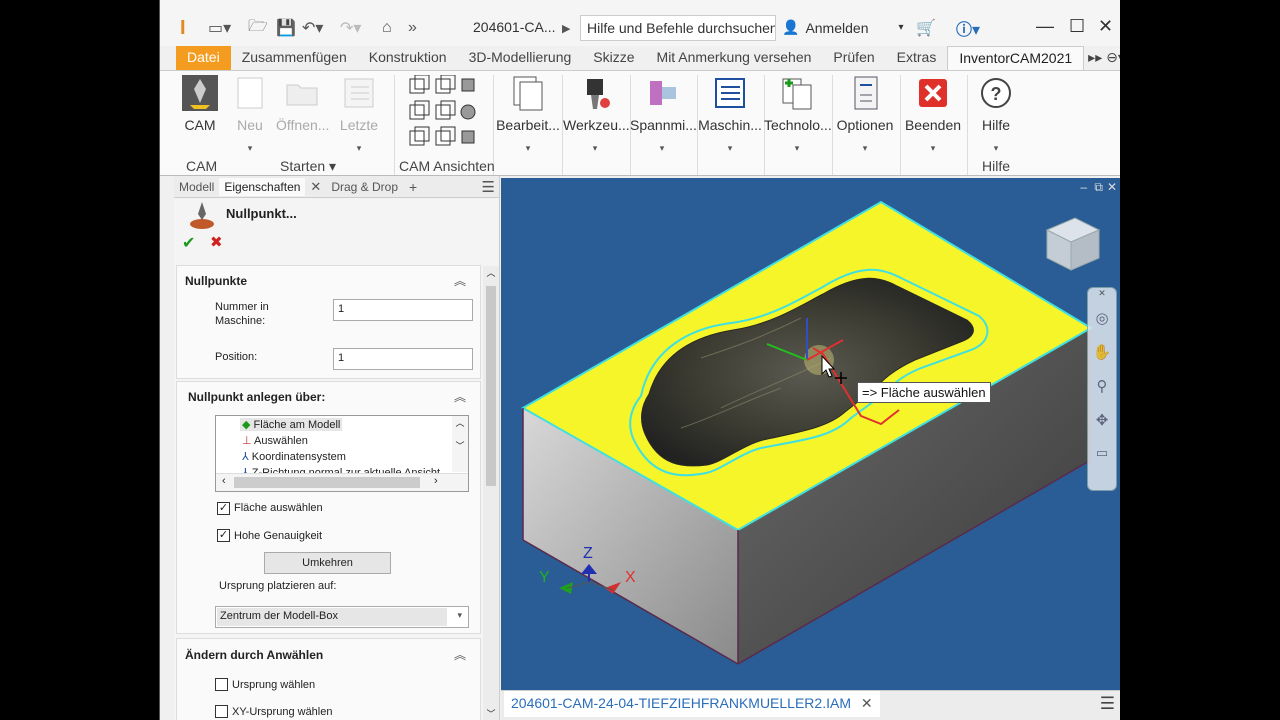  What do you see at coordinates (1112, 187) in the screenshot?
I see `viewport-close-button: ✕` at bounding box center [1112, 187].